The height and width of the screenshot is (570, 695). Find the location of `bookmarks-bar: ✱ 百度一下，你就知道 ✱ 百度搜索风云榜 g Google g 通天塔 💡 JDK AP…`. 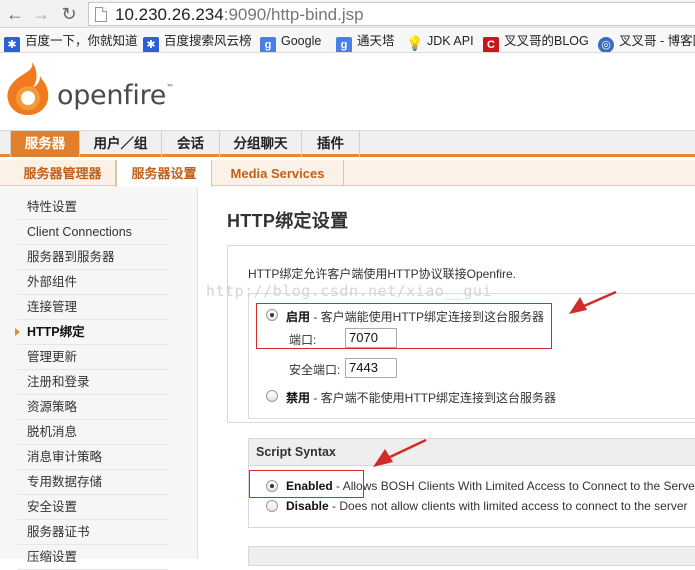

bookmarks-bar: ✱ 百度一下，你就知道 ✱ 百度搜索风云榜 g Google g 通天塔 💡 JDK AP… is located at coordinates (347, 41).